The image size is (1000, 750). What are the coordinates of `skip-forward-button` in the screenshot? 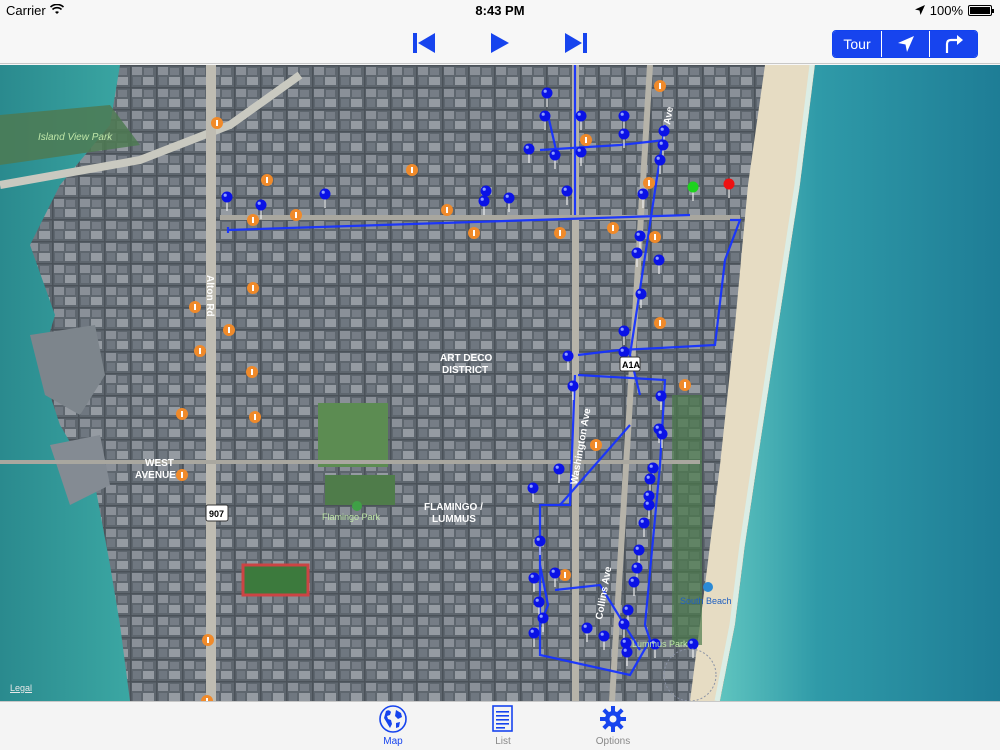 It's located at (576, 43).